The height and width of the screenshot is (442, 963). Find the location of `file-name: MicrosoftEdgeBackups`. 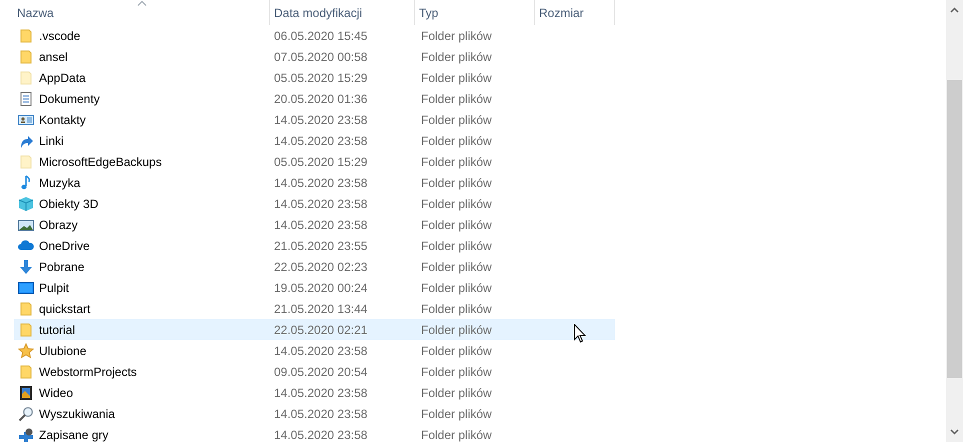

file-name: MicrosoftEdgeBackups is located at coordinates (142, 161).